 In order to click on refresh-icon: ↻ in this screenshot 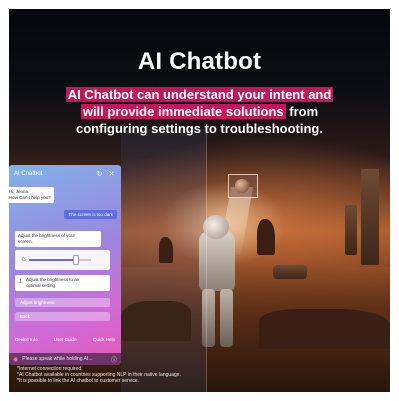, I will do `click(99, 174)`.